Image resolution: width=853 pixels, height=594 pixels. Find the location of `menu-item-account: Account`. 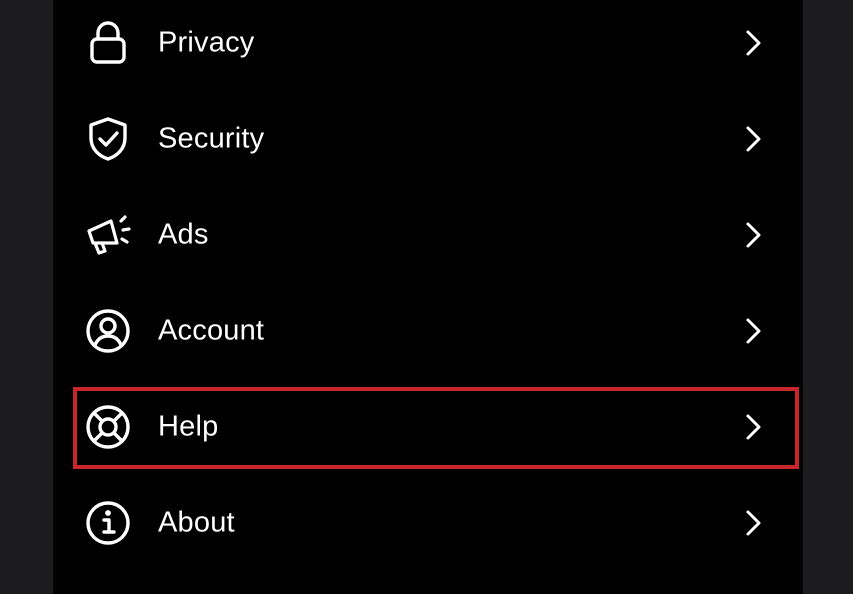

menu-item-account: Account is located at coordinates (428, 331).